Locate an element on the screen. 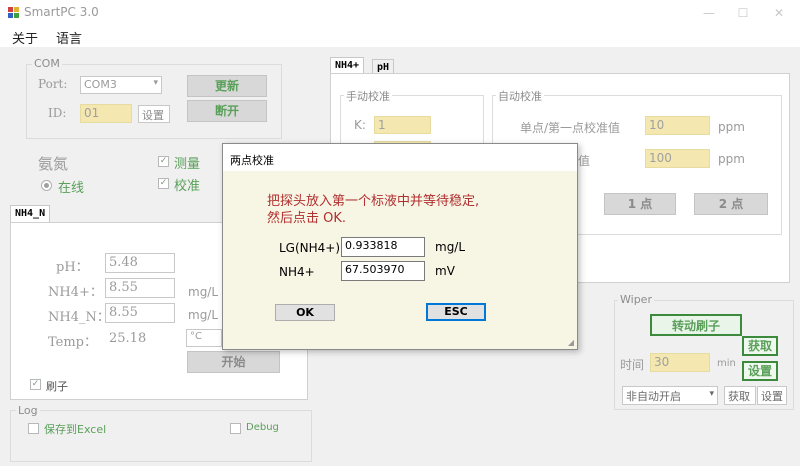  debug-checkbox is located at coordinates (235, 428).